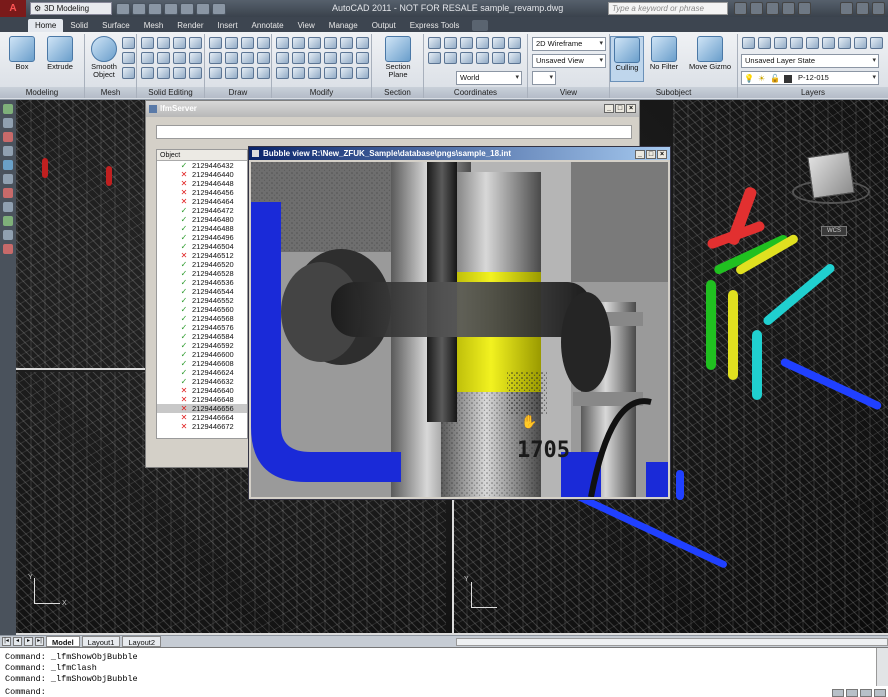  I want to click on panel-title-draw: Draw, so click(238, 92).